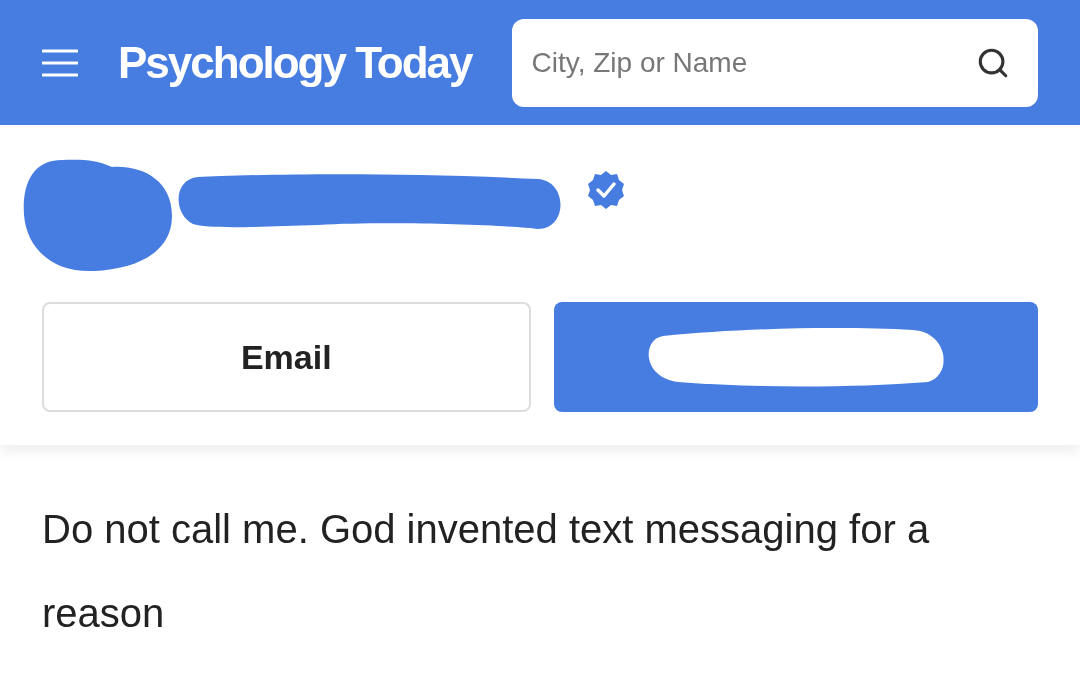 This screenshot has height=685, width=1080. Describe the element at coordinates (774, 62) in the screenshot. I see `search-field: City, Zip or Name` at that location.